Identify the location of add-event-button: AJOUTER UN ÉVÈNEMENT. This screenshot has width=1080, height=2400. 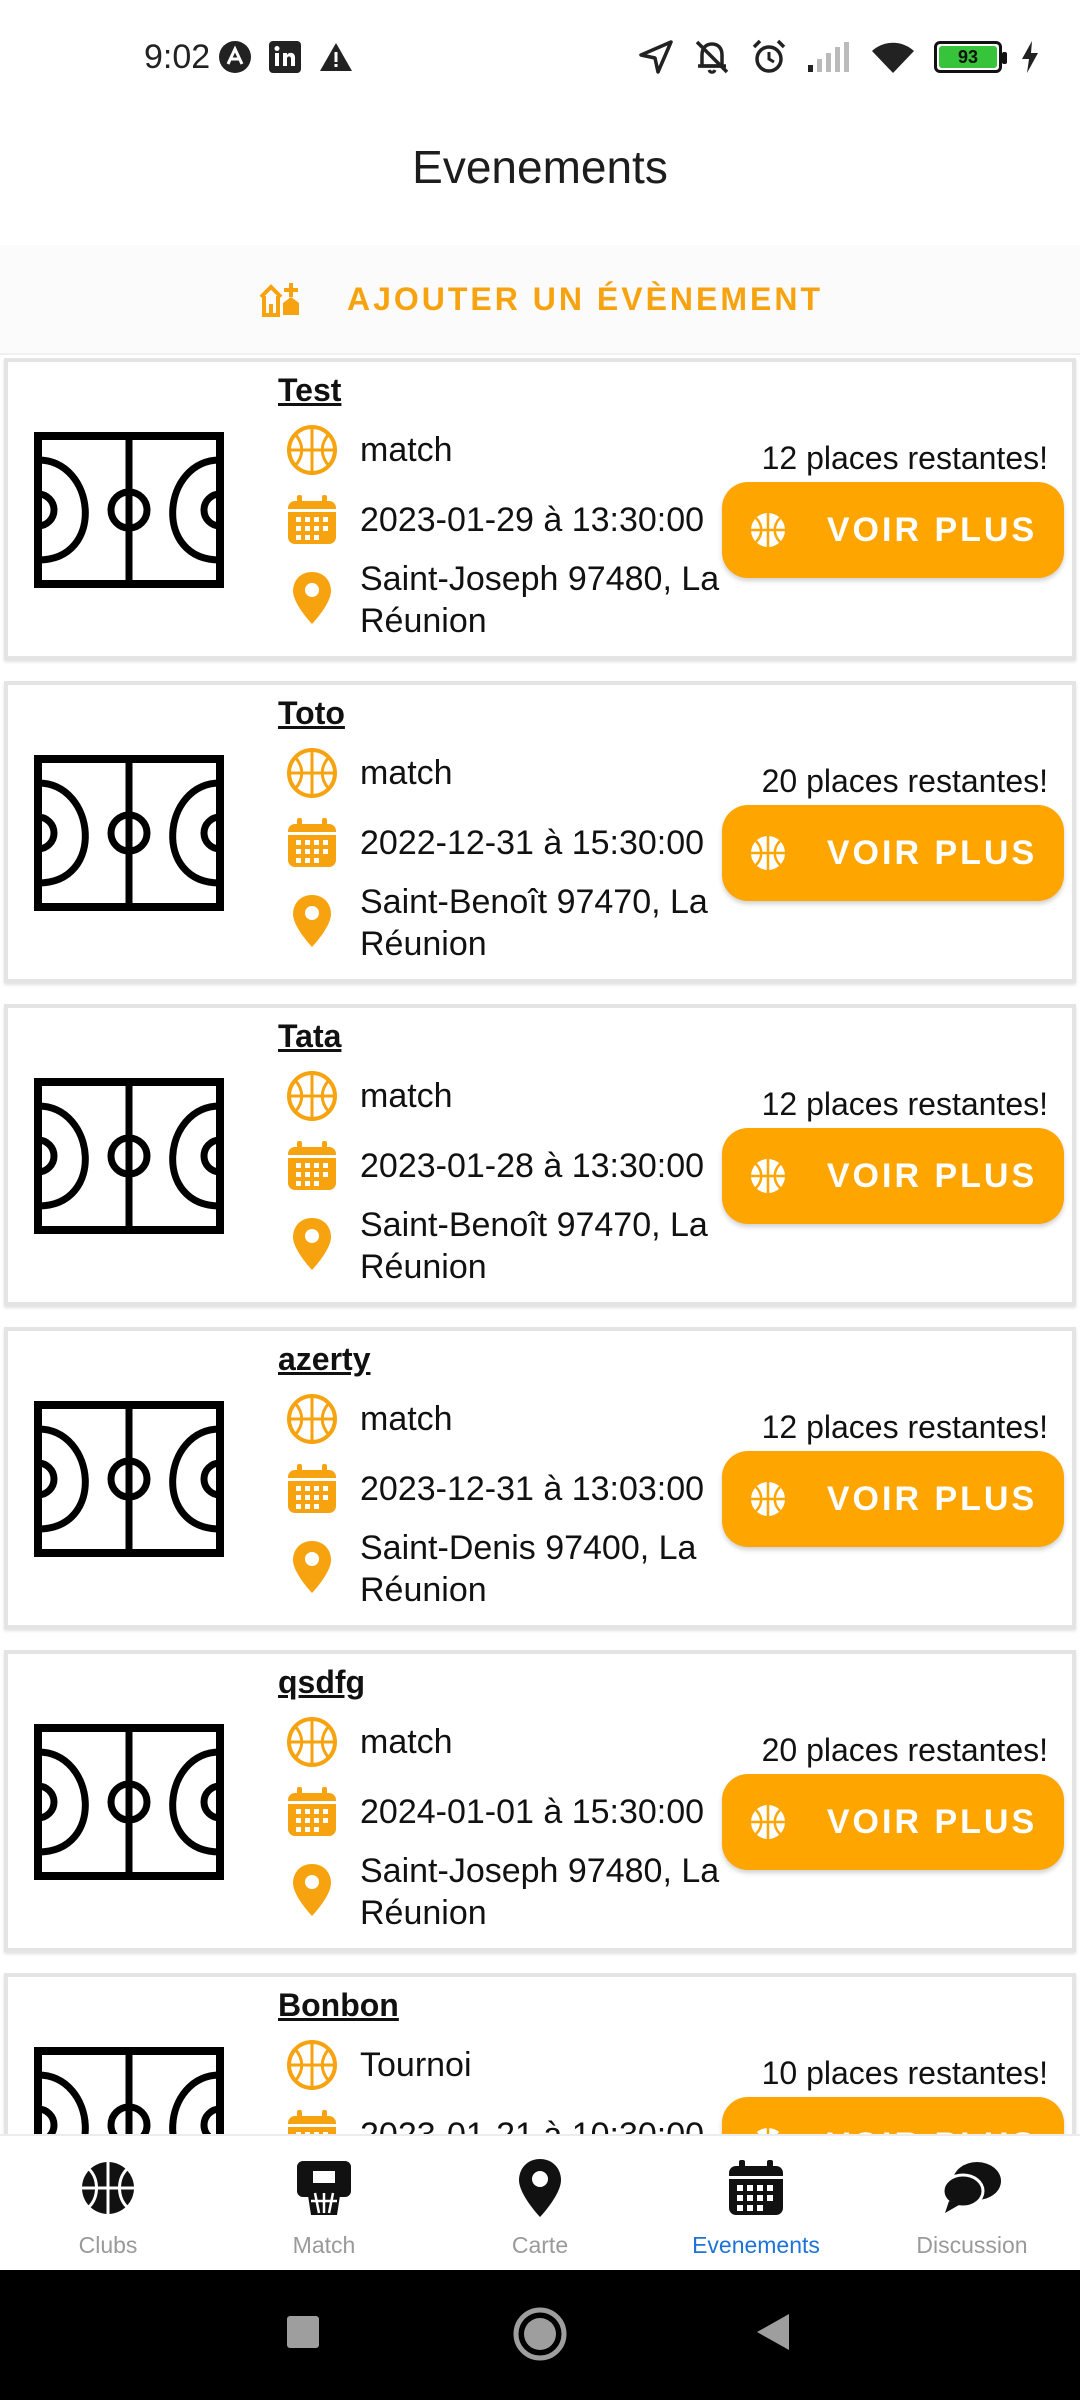
(540, 300).